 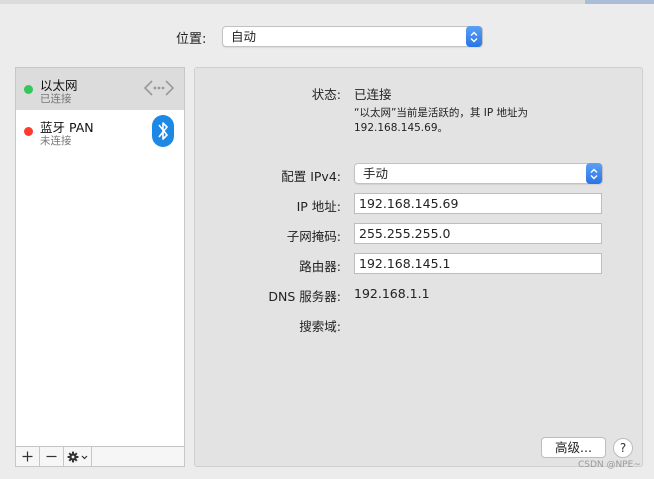 I want to click on config-ipv4-label: 配置 IPv4:, so click(x=311, y=176).